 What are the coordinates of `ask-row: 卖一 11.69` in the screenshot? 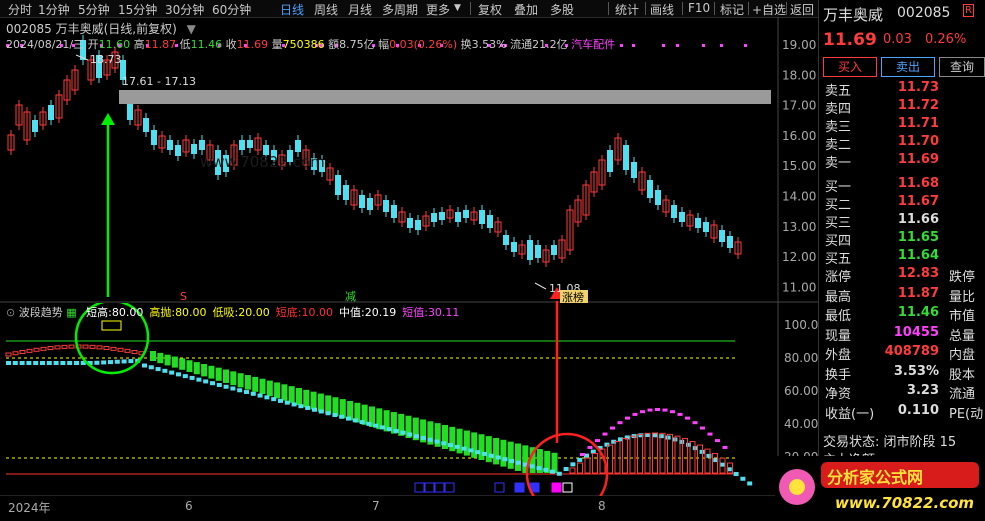 It's located at (903, 161).